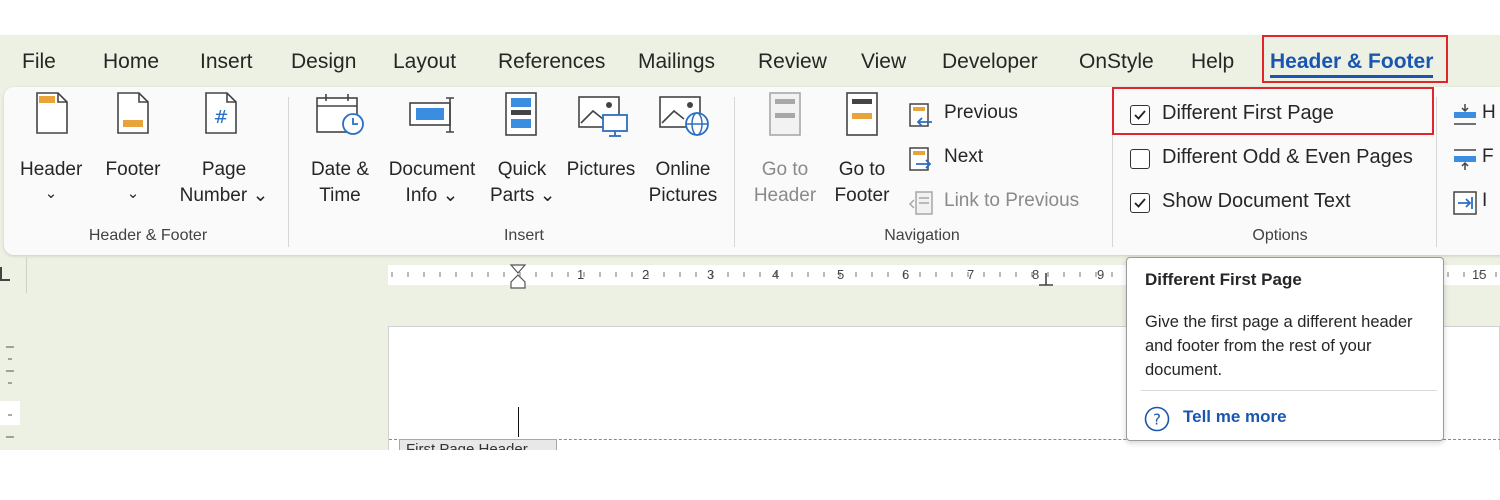 Image resolution: width=1500 pixels, height=500 pixels. What do you see at coordinates (683, 195) in the screenshot?
I see `online-pictures-label-line2: Pictures` at bounding box center [683, 195].